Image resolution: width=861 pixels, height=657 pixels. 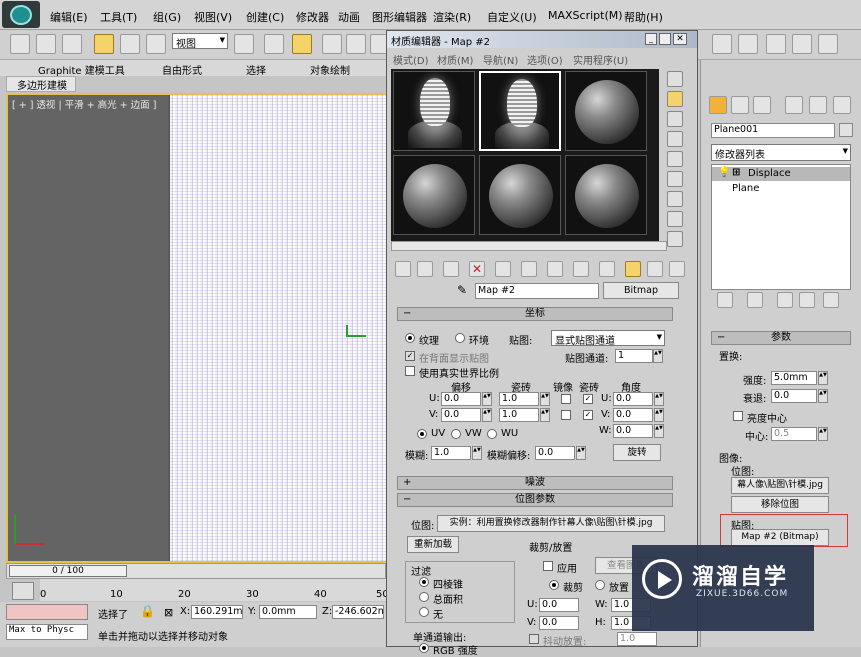 I want to click on mat-menu-navigation: 导航(N), so click(x=500, y=59).